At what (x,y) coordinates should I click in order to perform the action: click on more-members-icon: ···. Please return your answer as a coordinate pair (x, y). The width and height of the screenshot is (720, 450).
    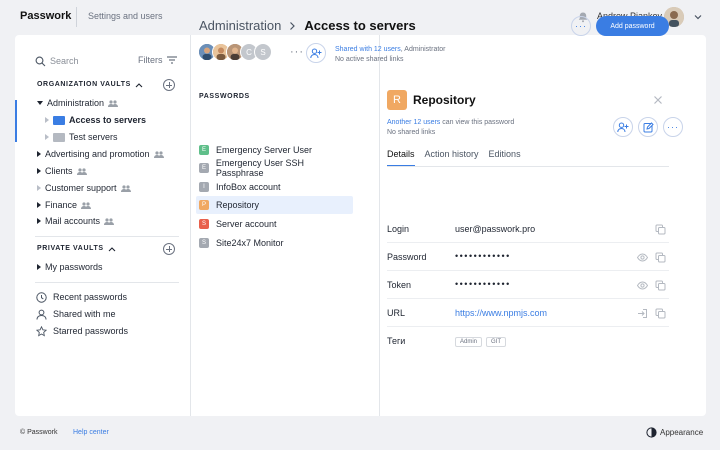
    Looking at the image, I should click on (297, 52).